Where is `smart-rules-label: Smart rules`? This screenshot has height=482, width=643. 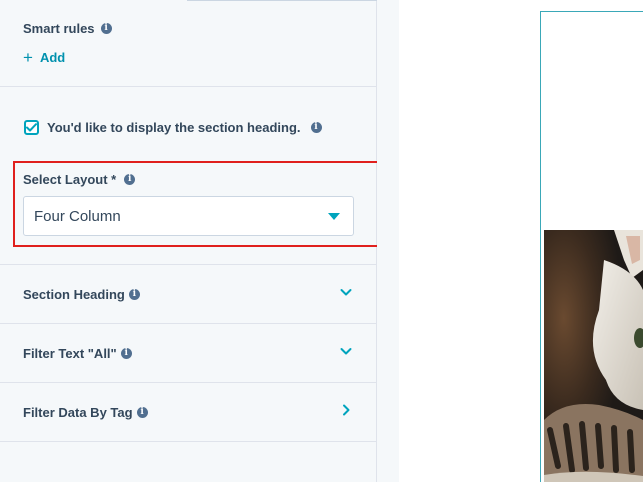
smart-rules-label: Smart rules is located at coordinates (59, 28).